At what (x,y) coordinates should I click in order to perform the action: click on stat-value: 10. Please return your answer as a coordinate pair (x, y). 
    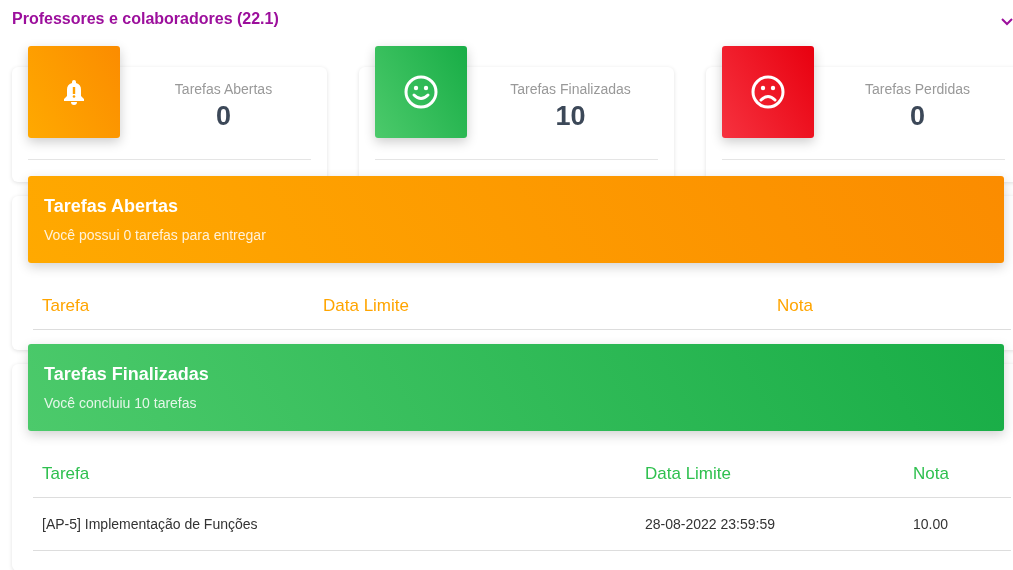
    Looking at the image, I should click on (570, 116).